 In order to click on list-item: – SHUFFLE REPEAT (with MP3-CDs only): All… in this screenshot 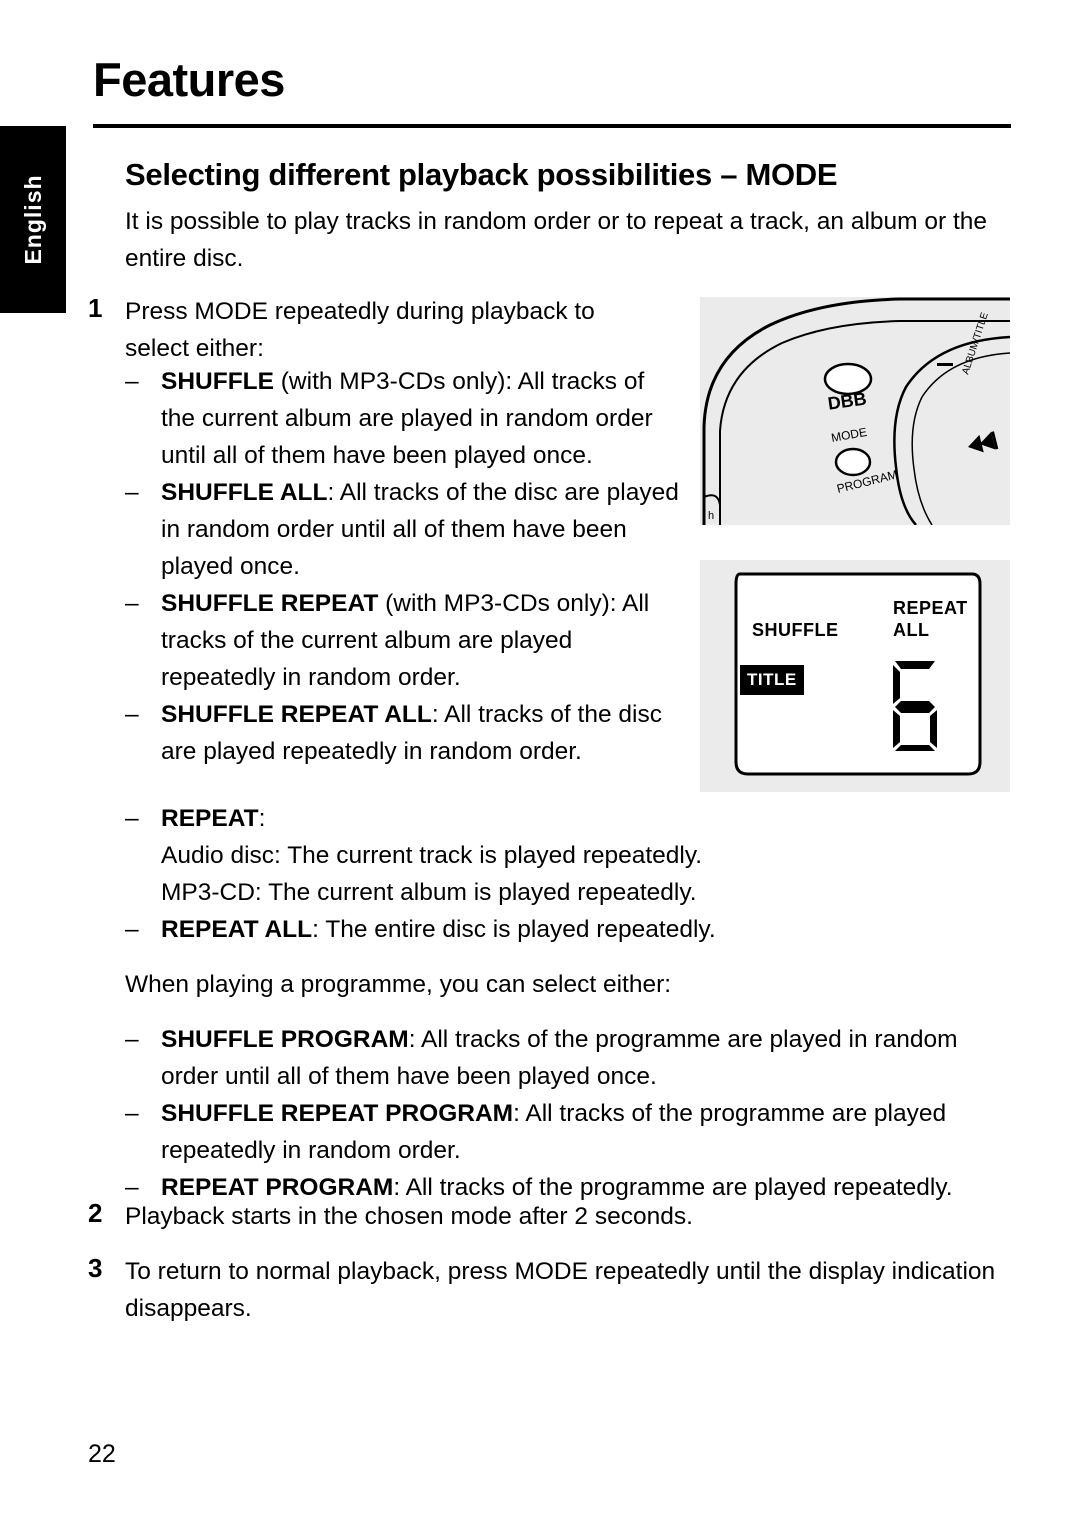, I will do `click(405, 640)`.